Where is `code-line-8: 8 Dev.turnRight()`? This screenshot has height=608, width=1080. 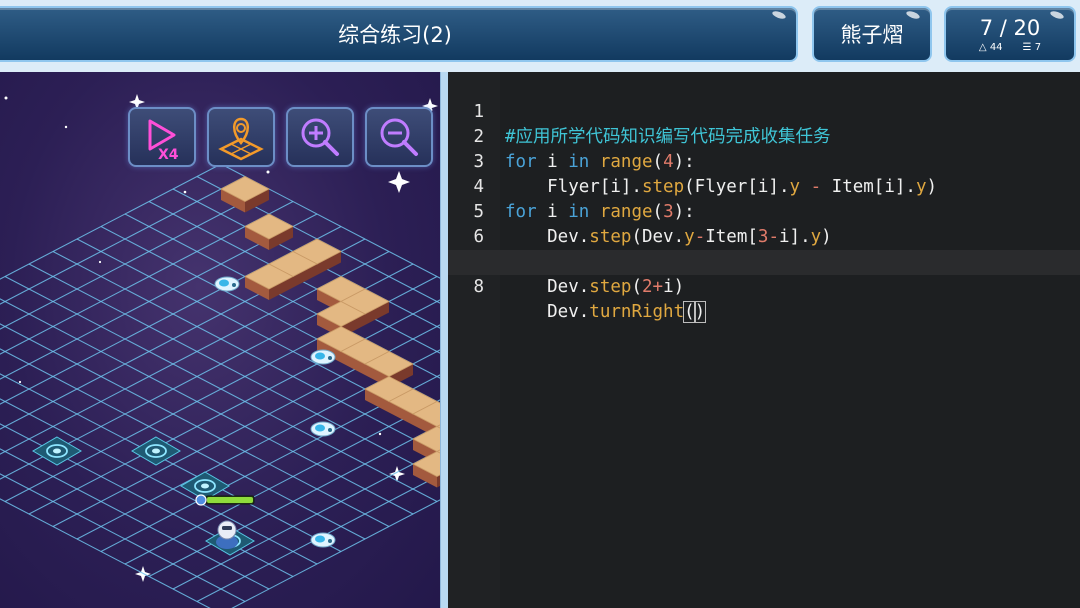 code-line-8: 8 Dev.turnRight() is located at coordinates (764, 286).